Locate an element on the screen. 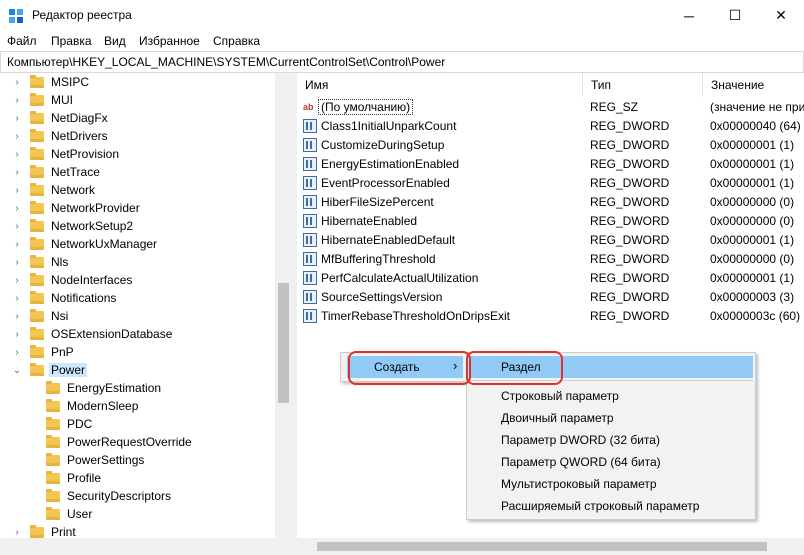 The width and height of the screenshot is (804, 555). column-header-name: Имя is located at coordinates (440, 85).